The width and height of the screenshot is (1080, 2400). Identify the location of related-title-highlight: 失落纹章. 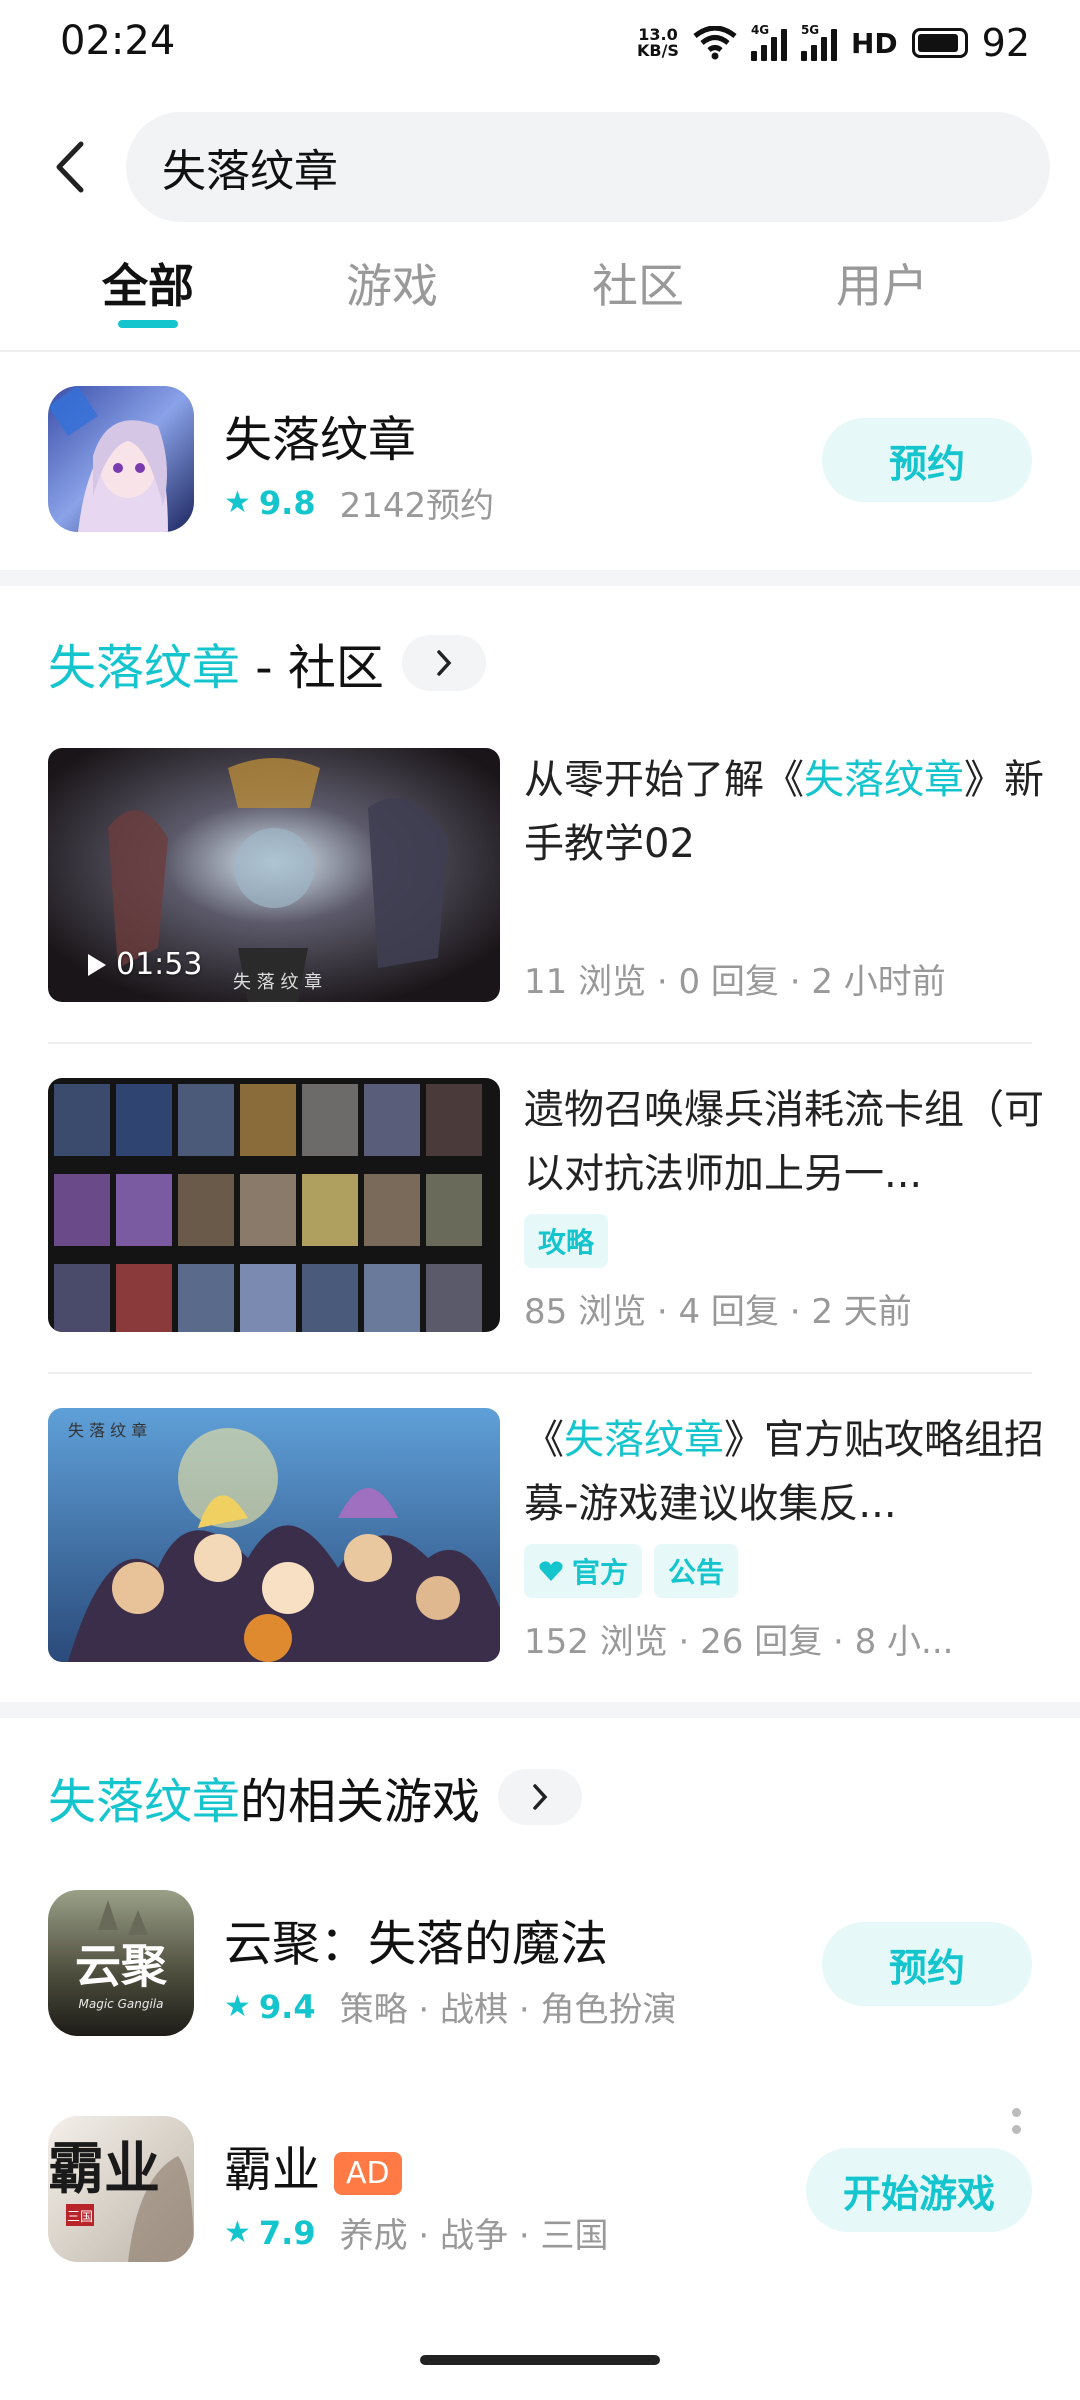
(144, 1802).